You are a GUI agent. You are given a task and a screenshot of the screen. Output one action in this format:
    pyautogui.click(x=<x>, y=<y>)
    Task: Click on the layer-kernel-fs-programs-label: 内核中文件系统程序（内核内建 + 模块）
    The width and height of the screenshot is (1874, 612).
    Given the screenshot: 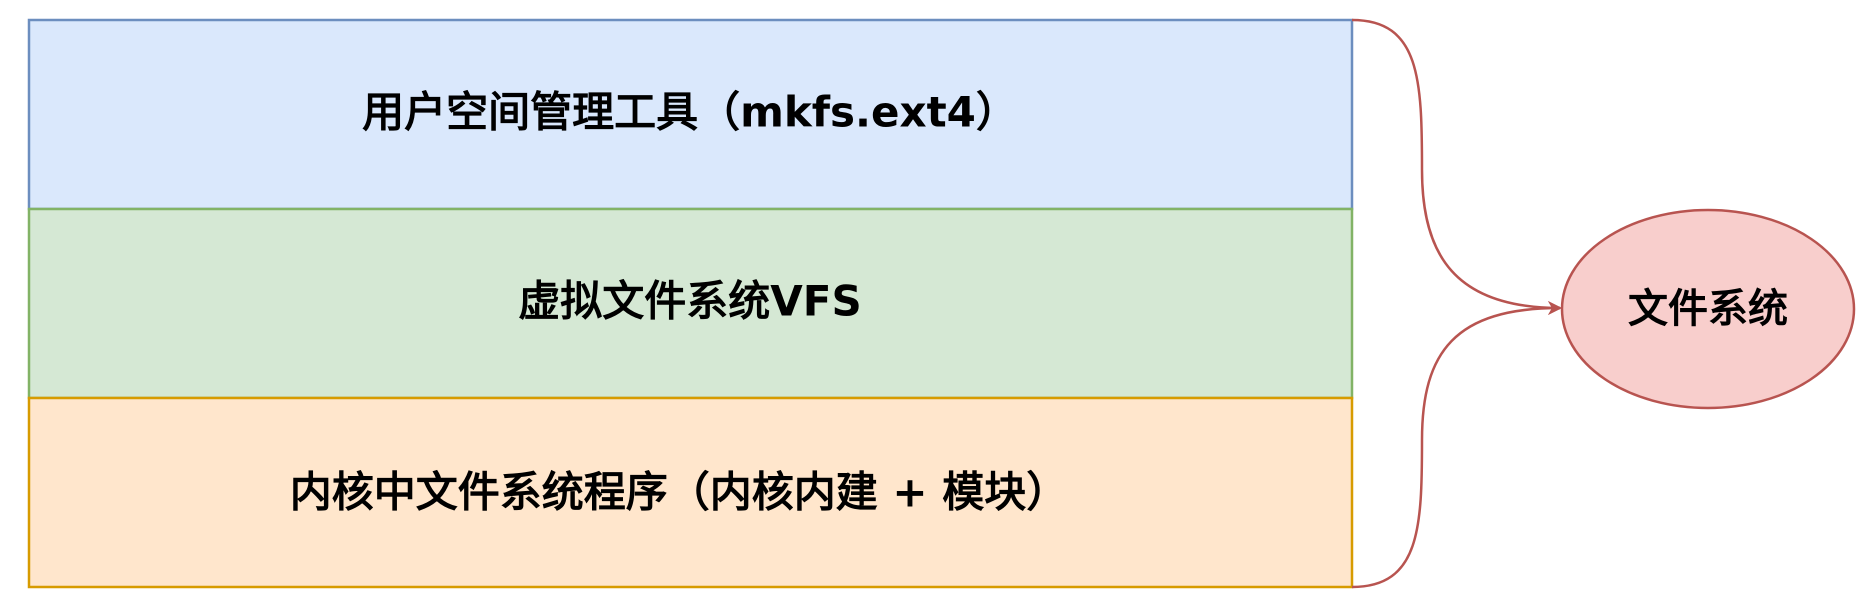 What is the action you would take?
    pyautogui.click(x=679, y=492)
    